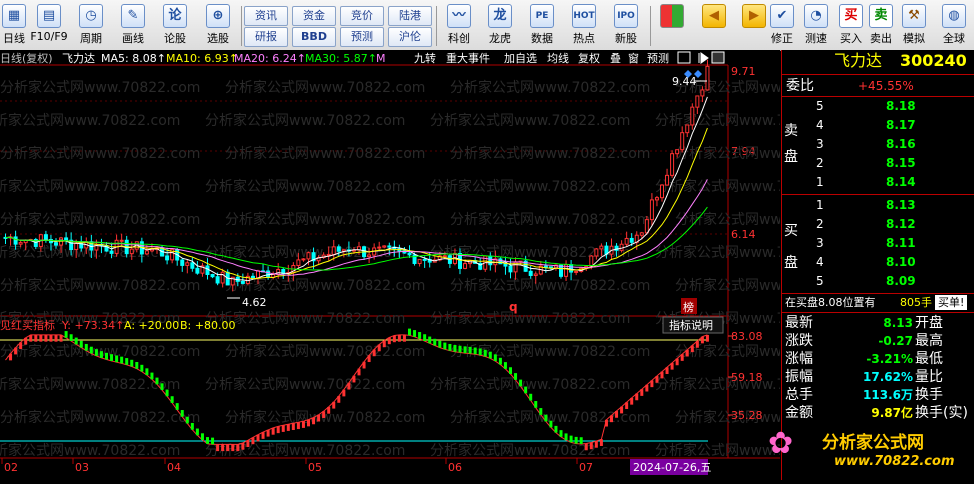 This screenshot has height=484, width=974. I want to click on order-position-button: 买单!, so click(951, 302).